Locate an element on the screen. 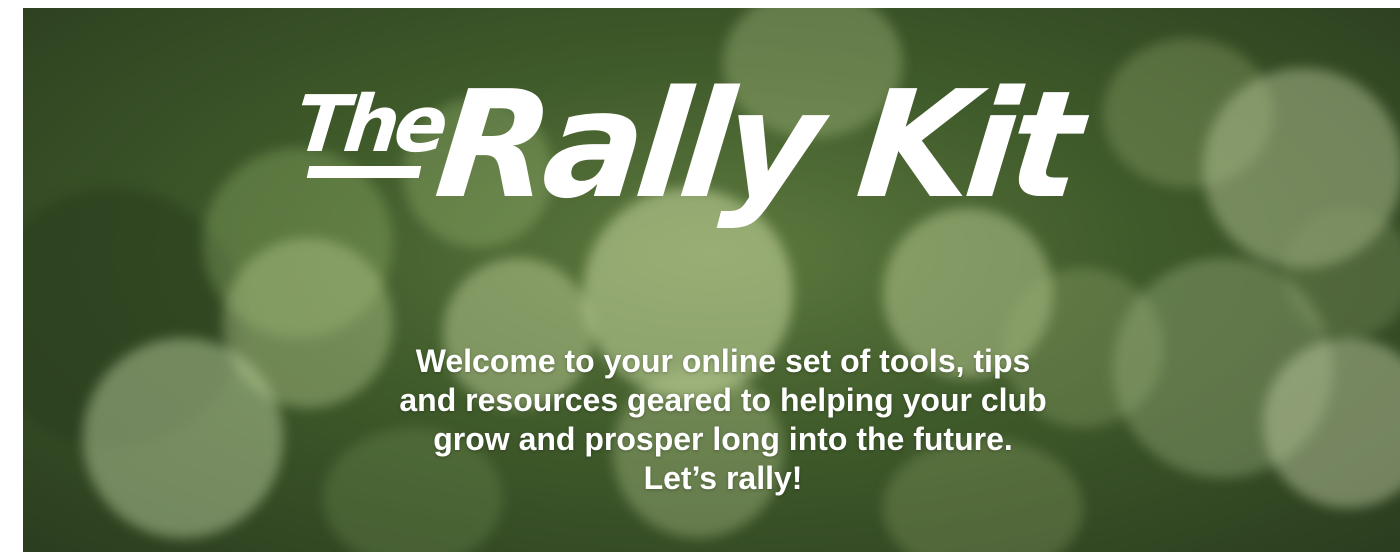  logo-rally-kit-text: Rally Kit is located at coordinates (756, 145).